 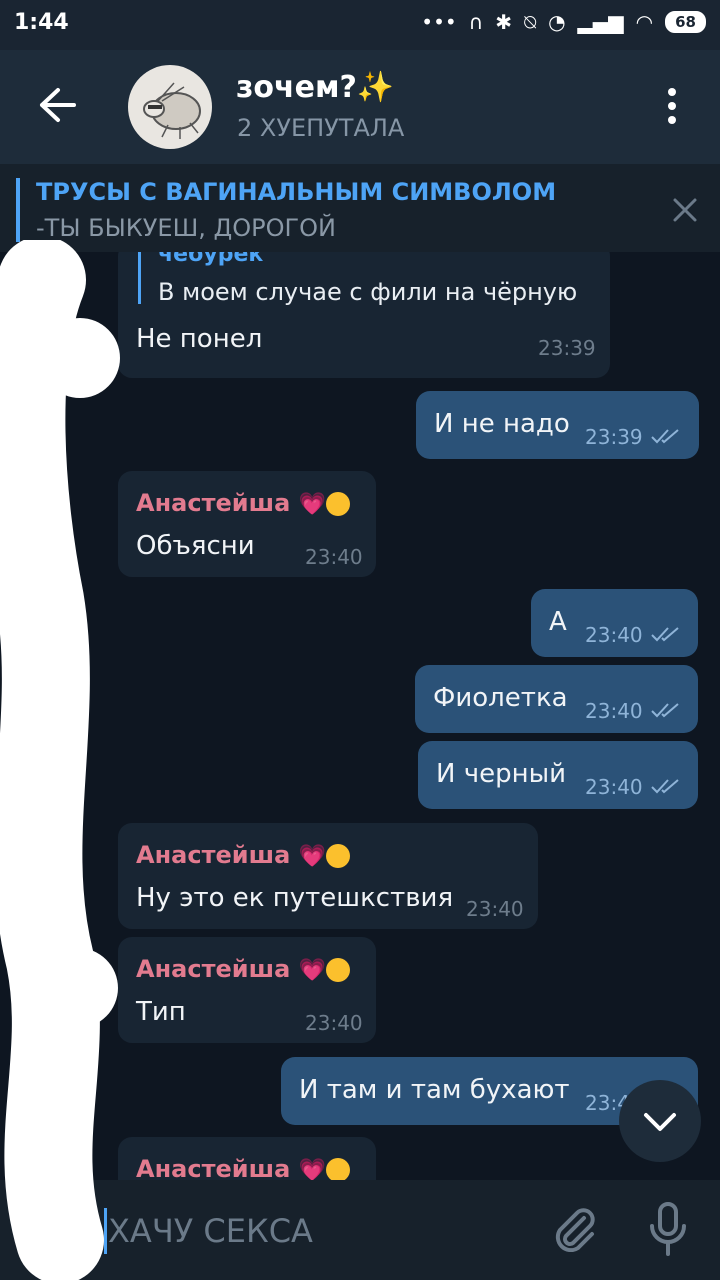 What do you see at coordinates (53, 1233) in the screenshot?
I see `emoji-icon` at bounding box center [53, 1233].